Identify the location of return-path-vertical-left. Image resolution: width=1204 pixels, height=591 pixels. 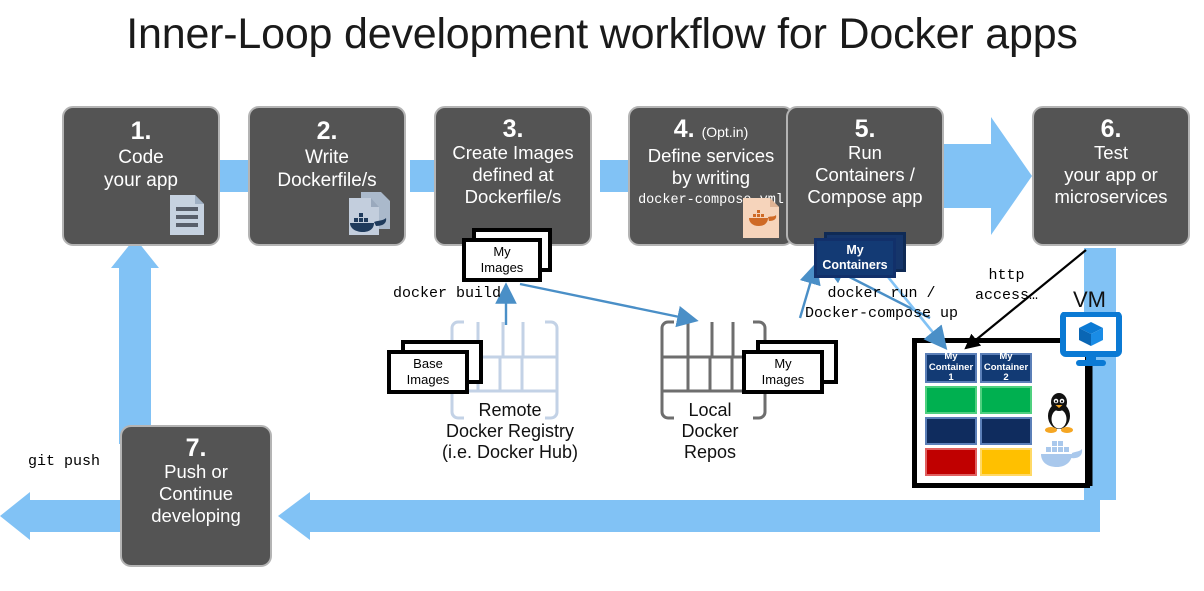
(135, 356).